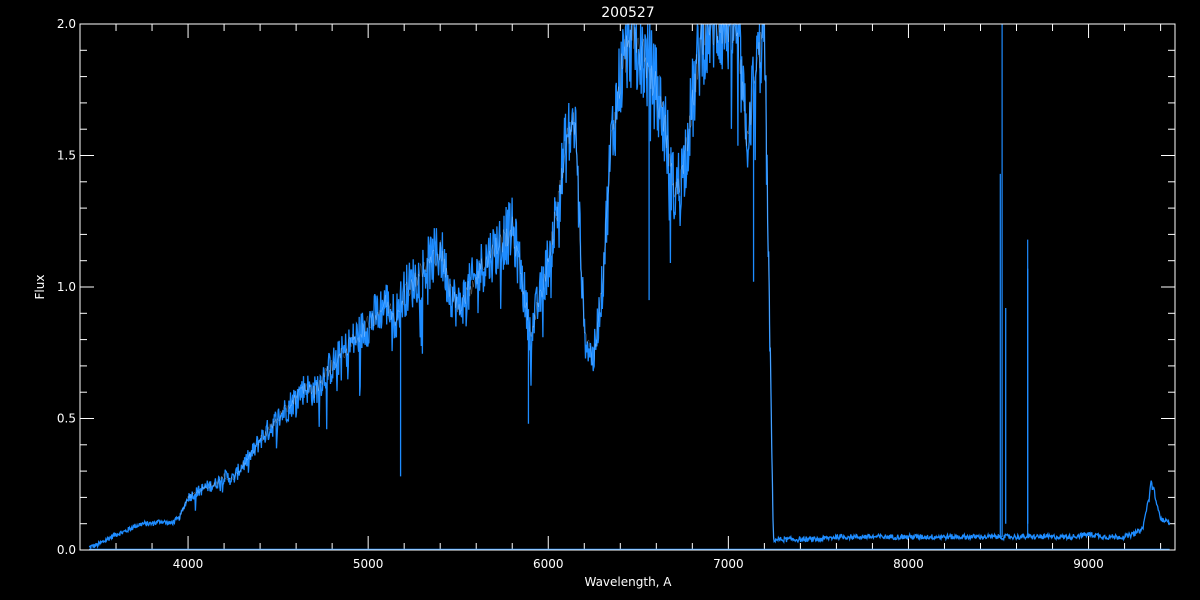 The height and width of the screenshot is (600, 1200). Describe the element at coordinates (66, 287) in the screenshot. I see `y-tick-label: 1.0` at that location.